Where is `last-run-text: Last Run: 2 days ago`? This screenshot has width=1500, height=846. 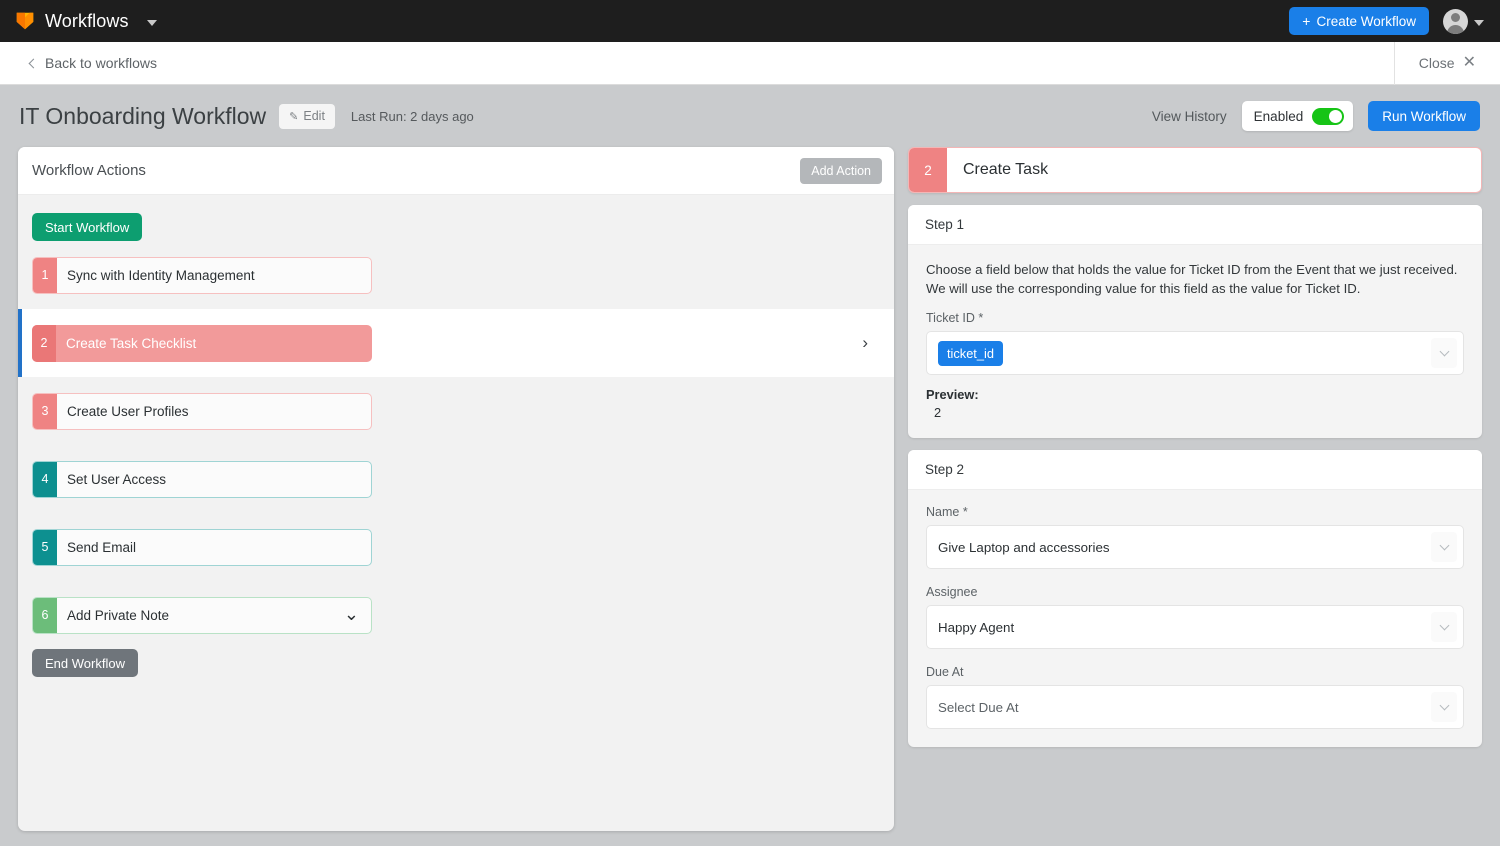 last-run-text: Last Run: 2 days ago is located at coordinates (412, 116).